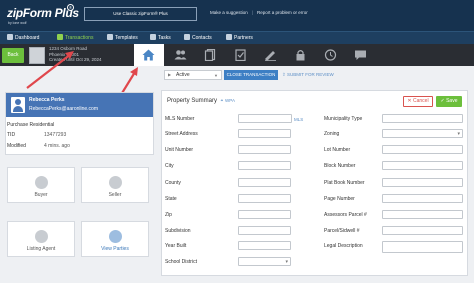 This screenshot has height=283, width=474. Describe the element at coordinates (178, 231) in the screenshot. I see `field-label: Subdivision` at that location.